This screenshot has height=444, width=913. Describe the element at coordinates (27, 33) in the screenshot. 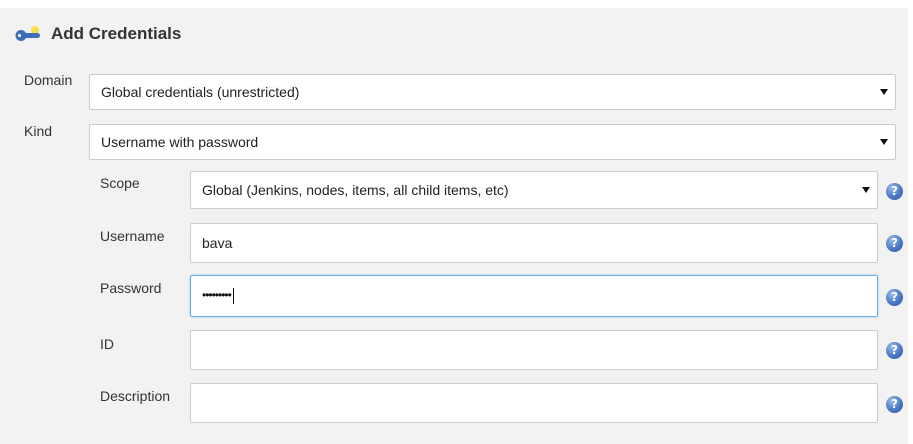

I see `key-icon` at that location.